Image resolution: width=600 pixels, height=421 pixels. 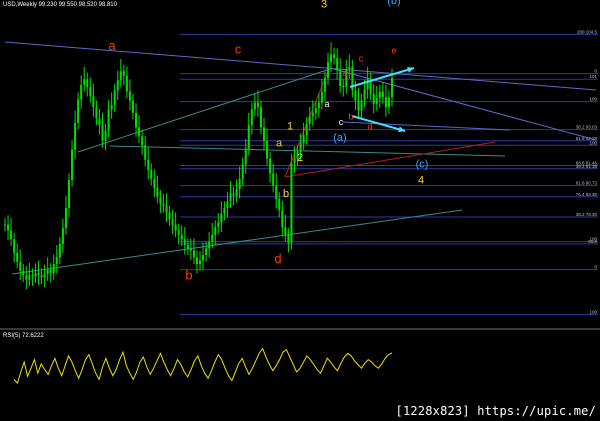 What do you see at coordinates (595, 267) in the screenshot?
I see `fib-level-label: 0` at bounding box center [595, 267].